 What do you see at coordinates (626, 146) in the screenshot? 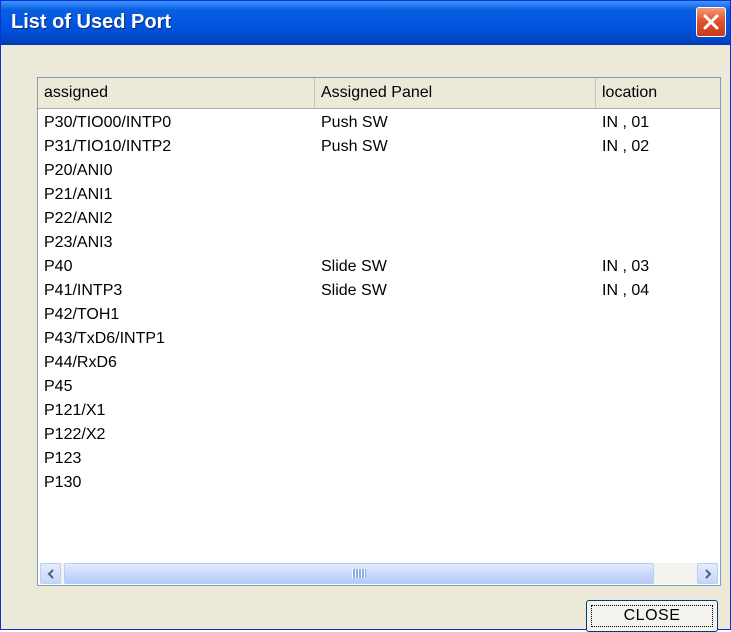
I see `cell-location: IN , 02` at bounding box center [626, 146].